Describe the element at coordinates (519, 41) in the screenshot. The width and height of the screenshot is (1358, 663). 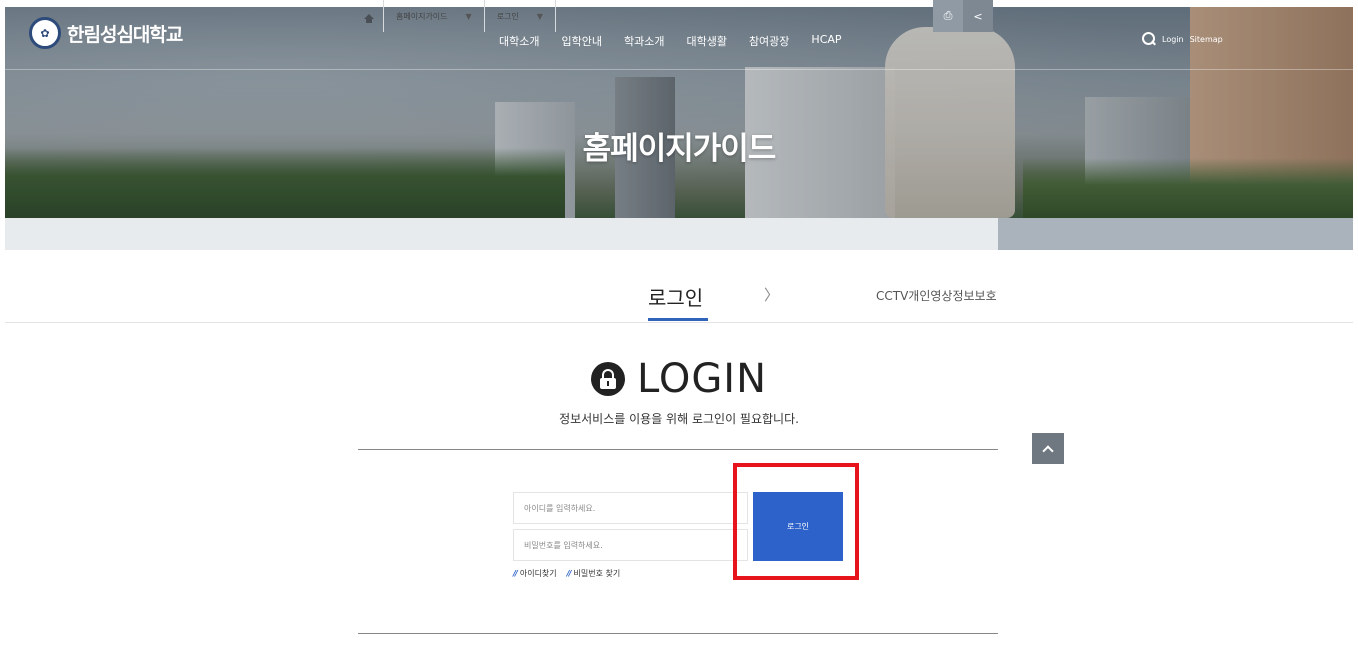
I see `nav-item-about: 대학소개` at that location.